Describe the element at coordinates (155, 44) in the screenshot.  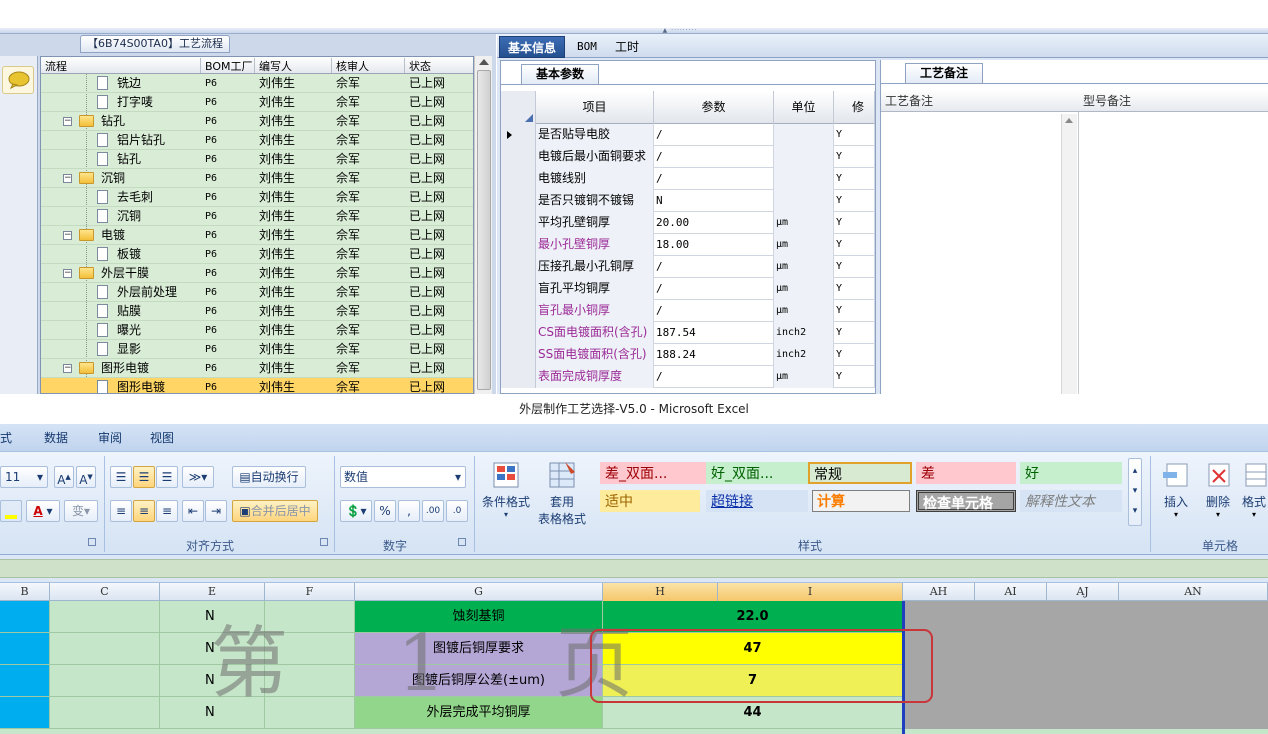
I see `process-flow-title: 【6B74S00TA0】工艺流程` at that location.